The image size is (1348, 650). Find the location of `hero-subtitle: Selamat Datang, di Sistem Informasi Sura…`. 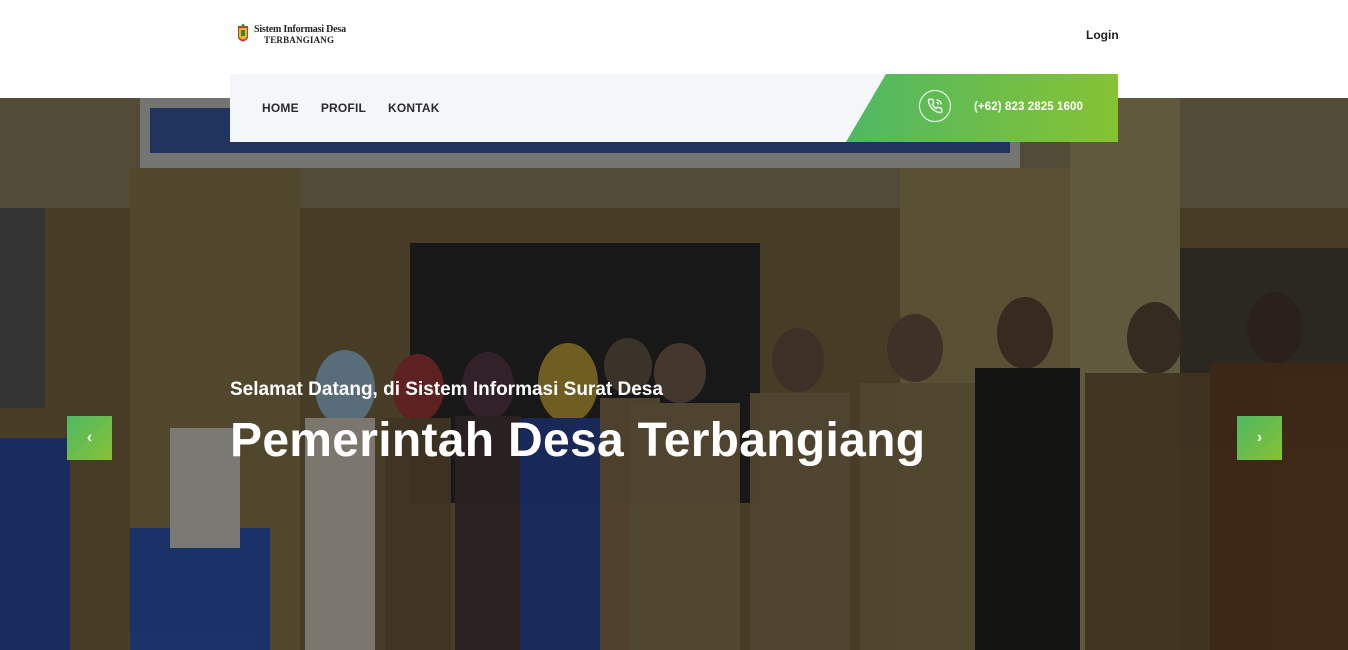

hero-subtitle: Selamat Datang, di Sistem Informasi Sura… is located at coordinates (446, 389).